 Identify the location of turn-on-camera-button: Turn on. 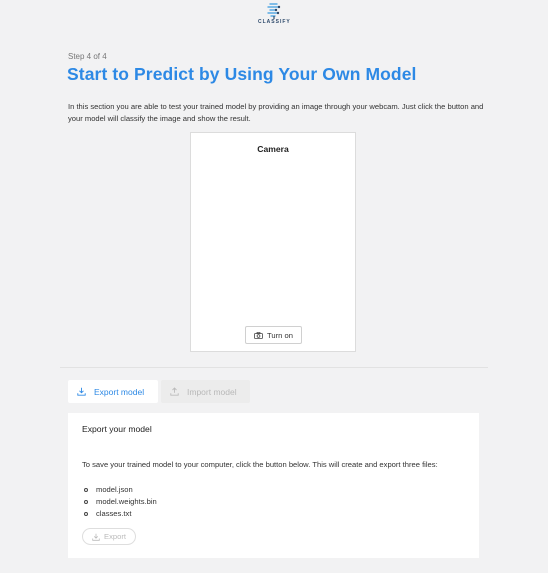
(273, 335).